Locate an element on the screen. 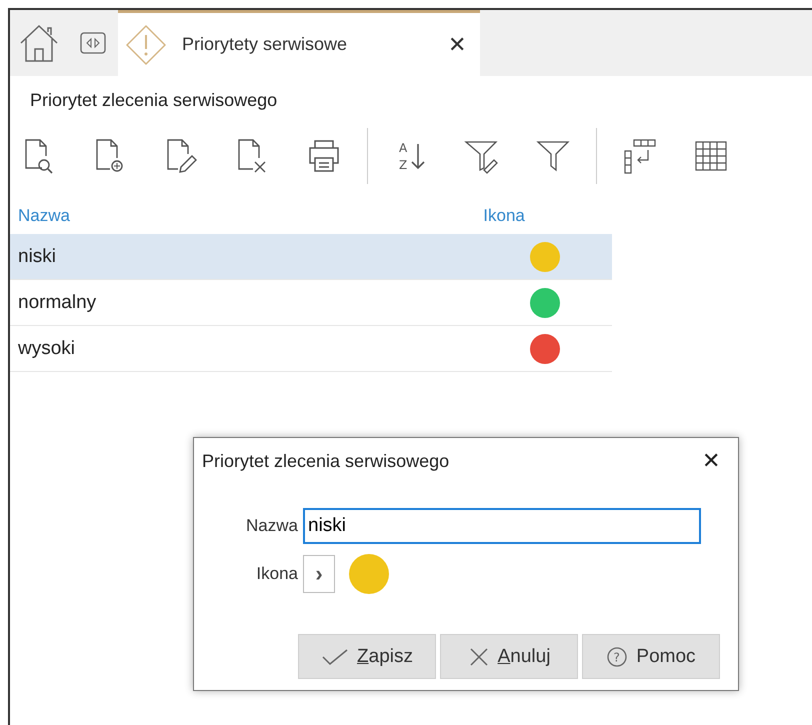 The height and width of the screenshot is (725, 812). field-label: Ikona is located at coordinates (276, 574).